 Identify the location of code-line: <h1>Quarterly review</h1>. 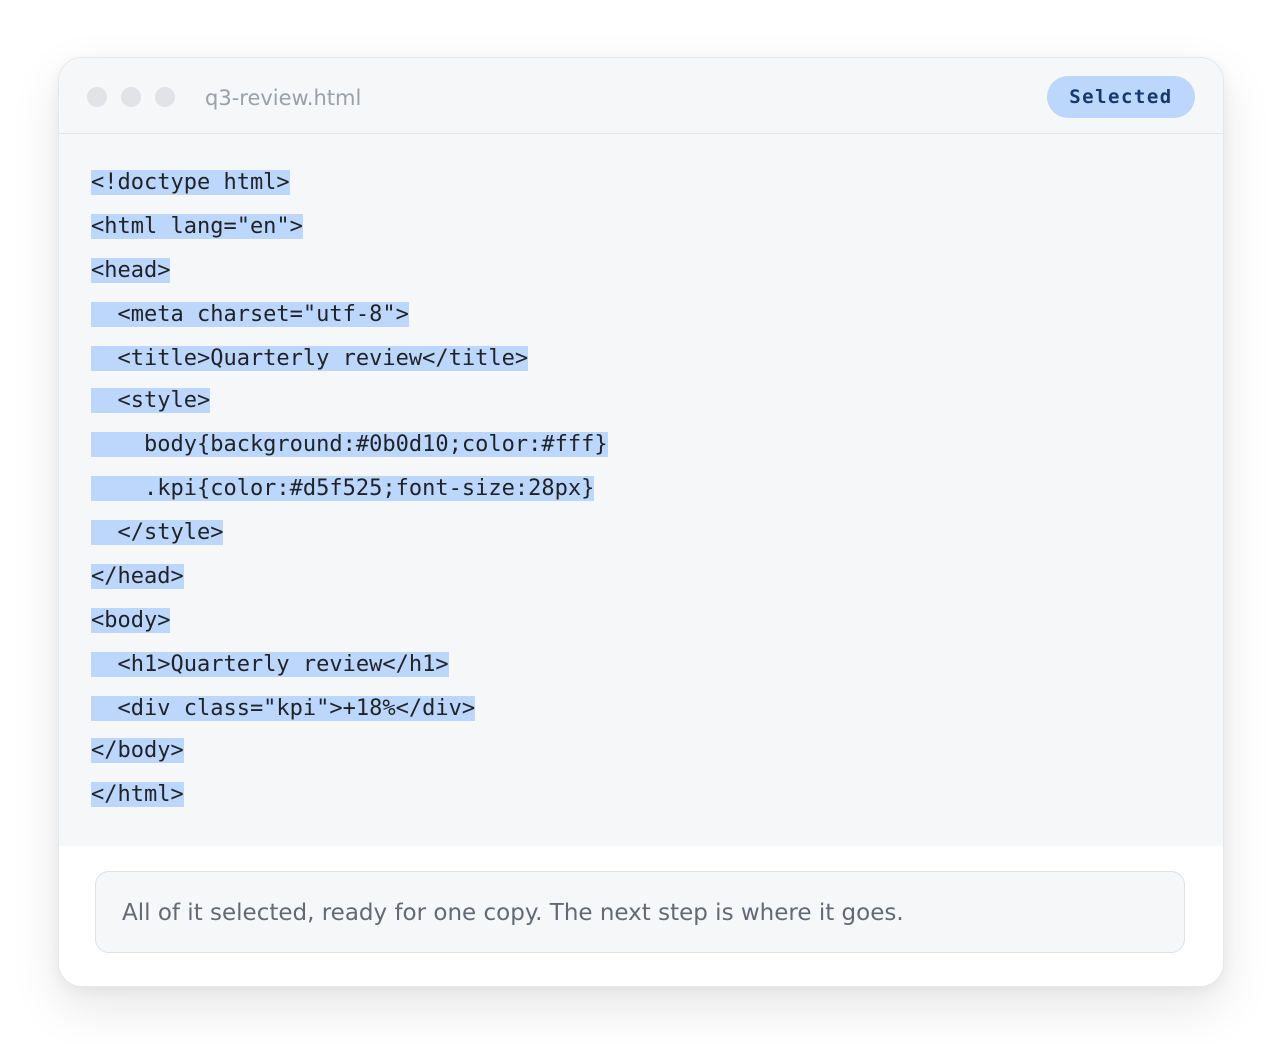
(270, 665).